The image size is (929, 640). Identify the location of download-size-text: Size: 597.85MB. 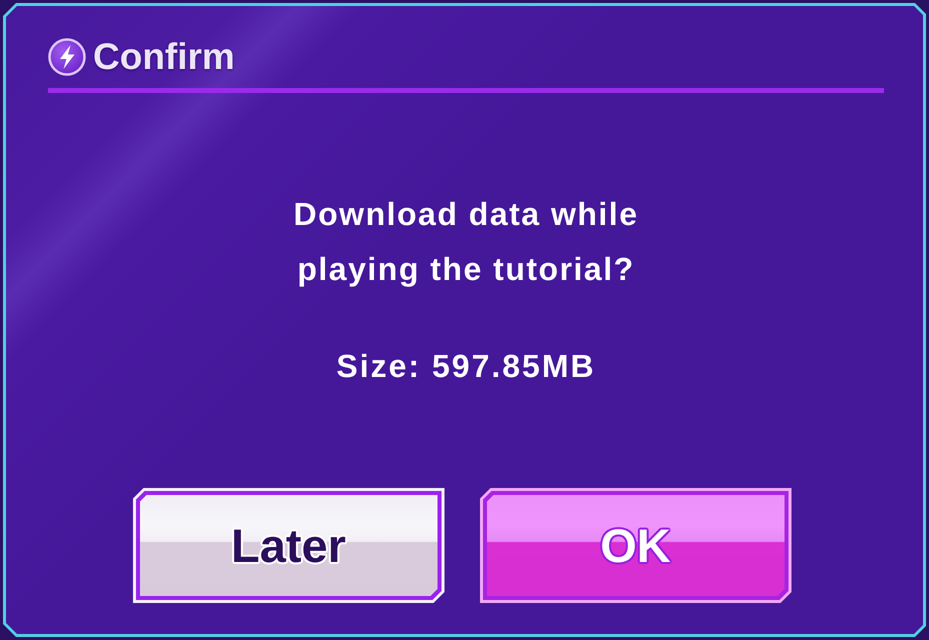
(466, 366).